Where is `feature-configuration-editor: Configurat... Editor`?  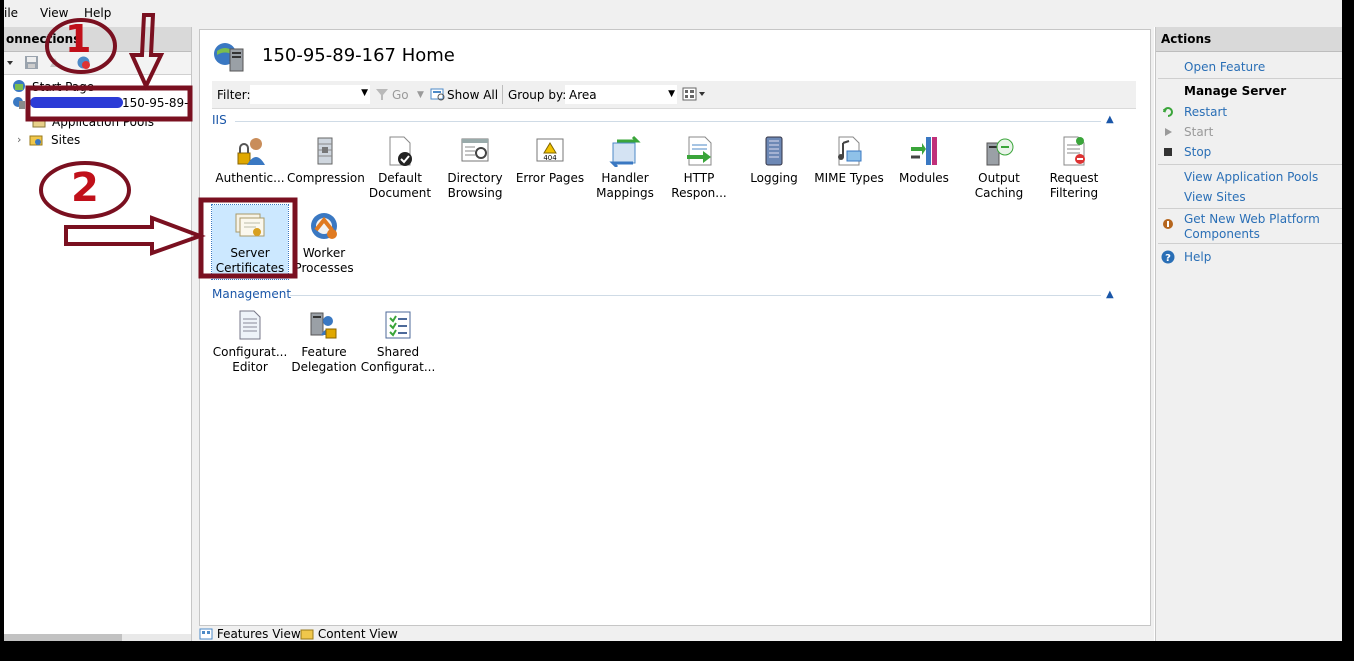
feature-configuration-editor: Configurat... Editor is located at coordinates (250, 341).